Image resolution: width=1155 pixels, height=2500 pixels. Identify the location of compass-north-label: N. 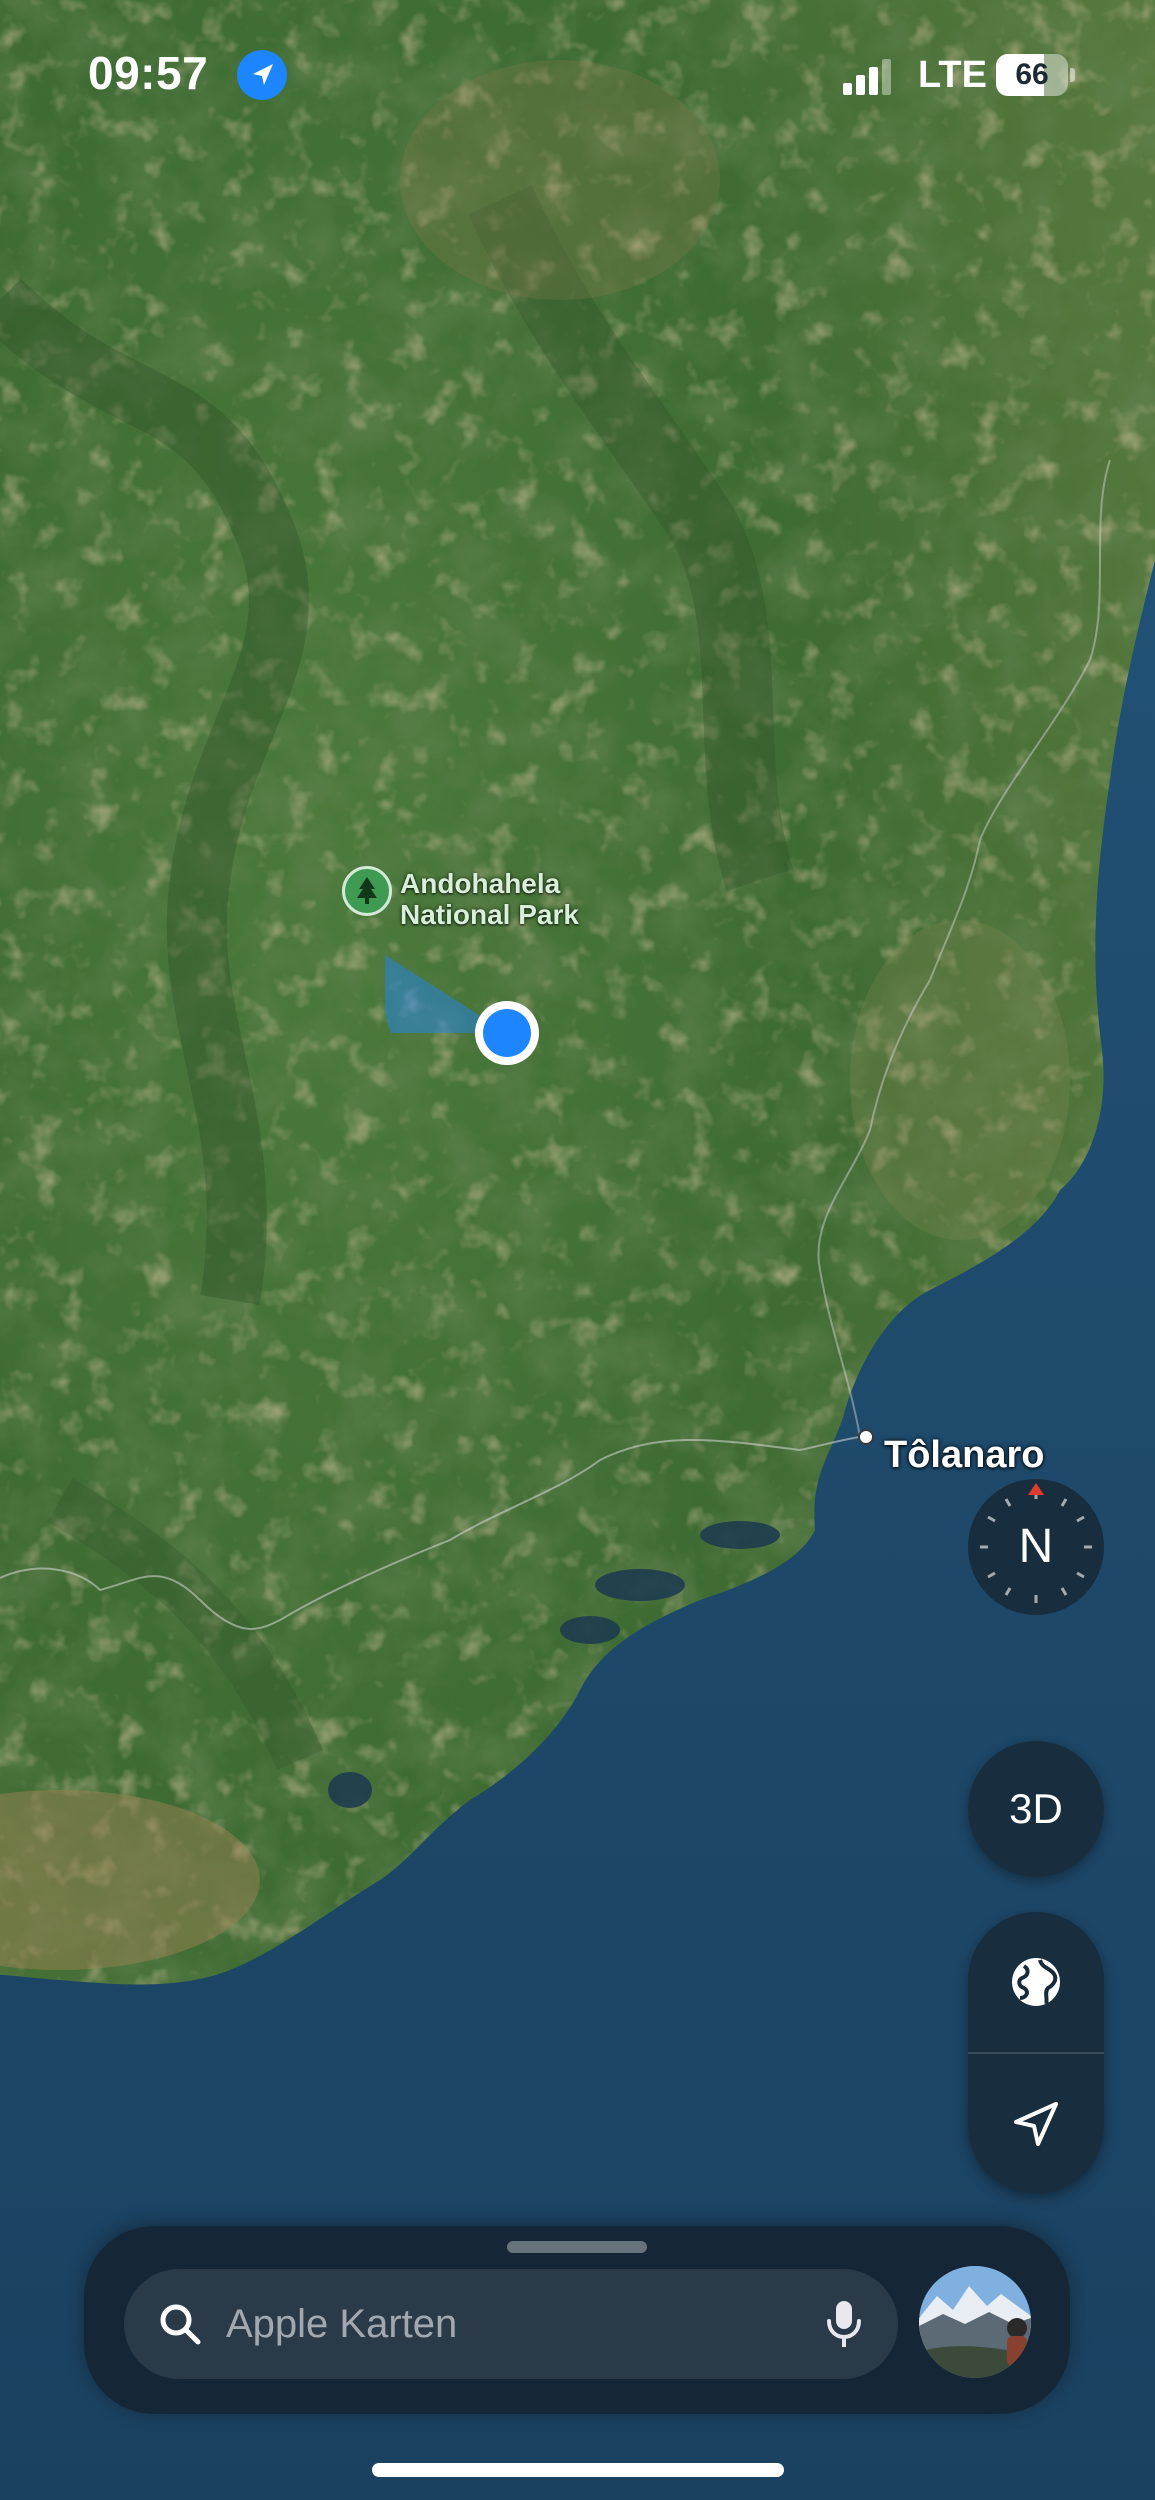
(1036, 1546).